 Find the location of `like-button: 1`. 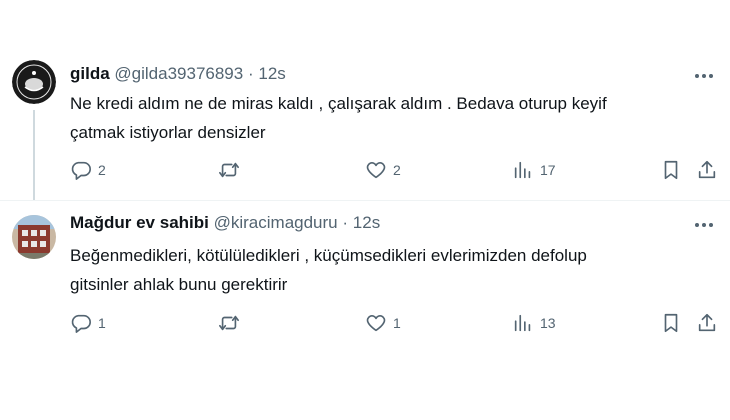

like-button: 1 is located at coordinates (383, 323).